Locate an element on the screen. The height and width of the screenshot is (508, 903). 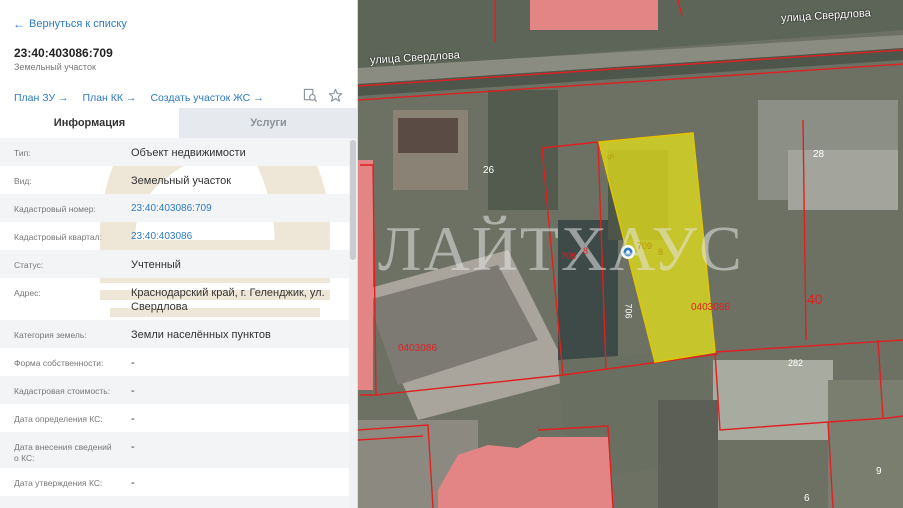
info-row: Дата применения КС: - is located at coordinates (175, 502).